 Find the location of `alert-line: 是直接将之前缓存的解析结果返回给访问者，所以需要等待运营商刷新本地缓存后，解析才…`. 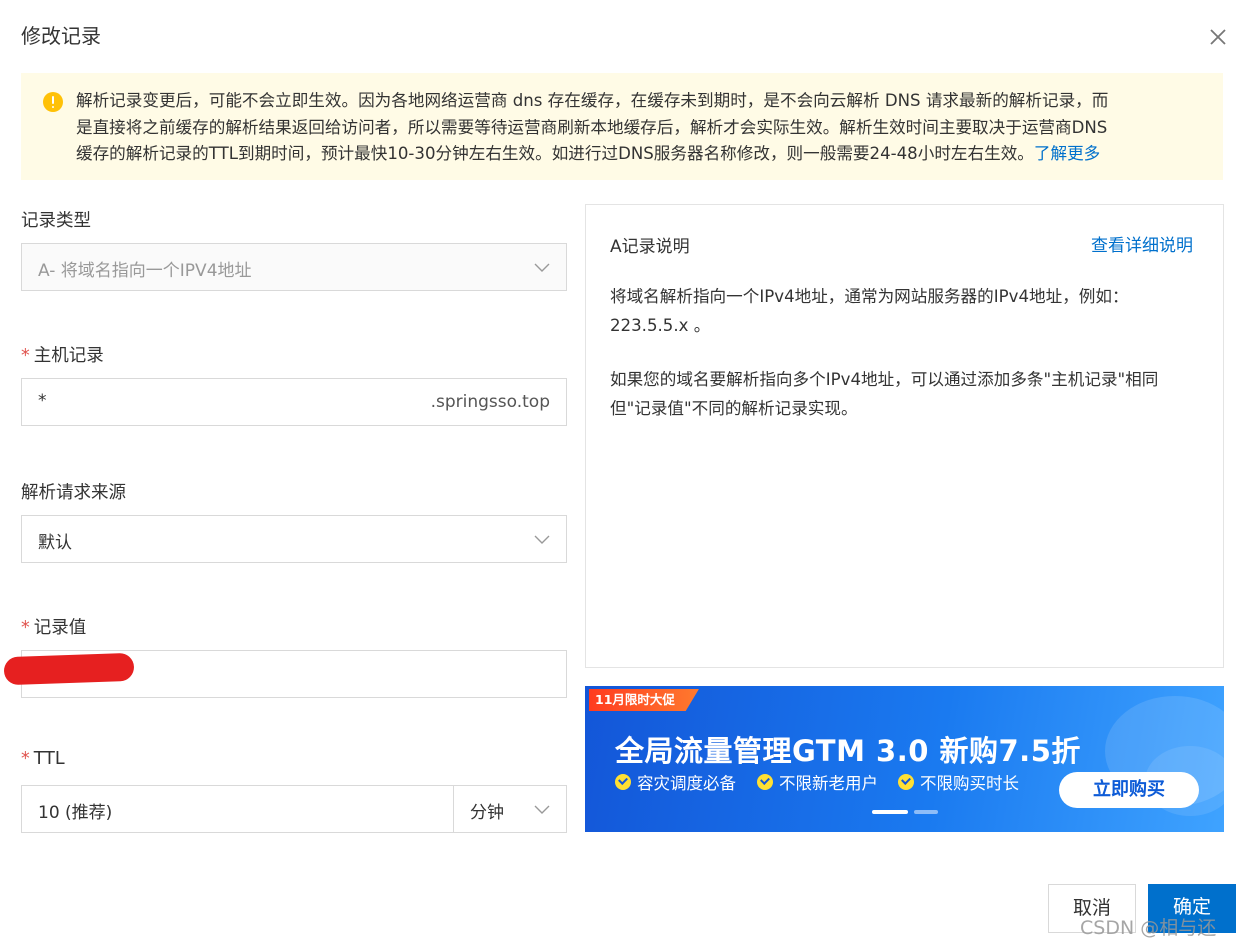

alert-line: 是直接将之前缓存的解析结果返回给访问者，所以需要等待运营商刷新本地缓存后，解析才… is located at coordinates (592, 127).